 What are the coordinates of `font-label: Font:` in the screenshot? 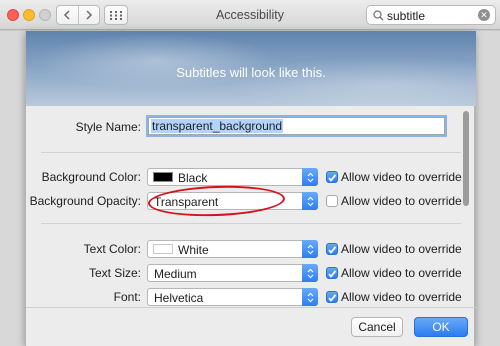 It's located at (127, 297).